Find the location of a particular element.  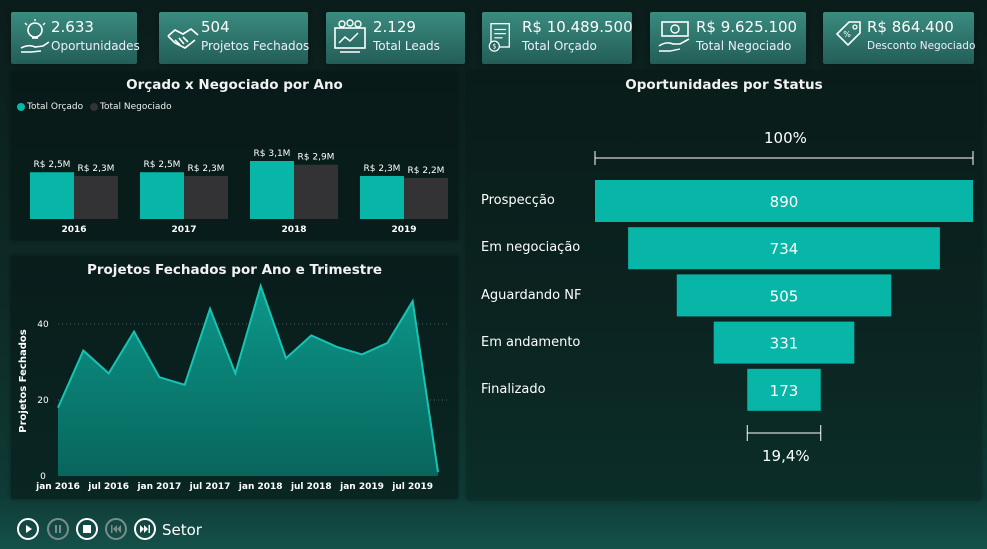

previous-button is located at coordinates (116, 529).